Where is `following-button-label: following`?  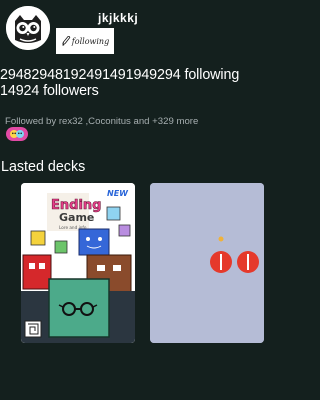 following-button-label: following is located at coordinates (90, 41).